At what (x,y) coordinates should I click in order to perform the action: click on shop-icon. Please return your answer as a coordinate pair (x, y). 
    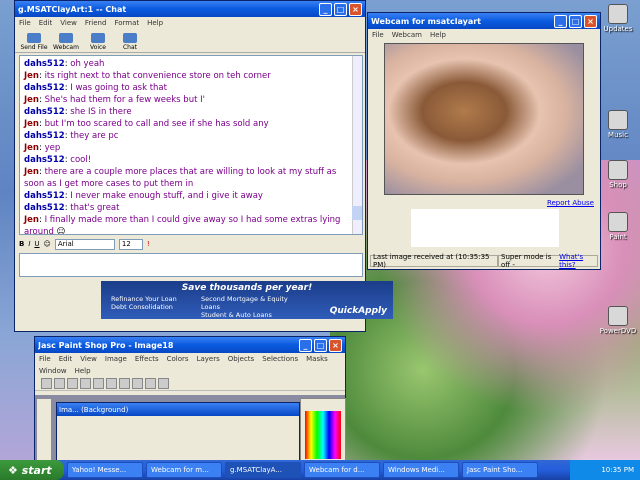
    Looking at the image, I should click on (618, 170).